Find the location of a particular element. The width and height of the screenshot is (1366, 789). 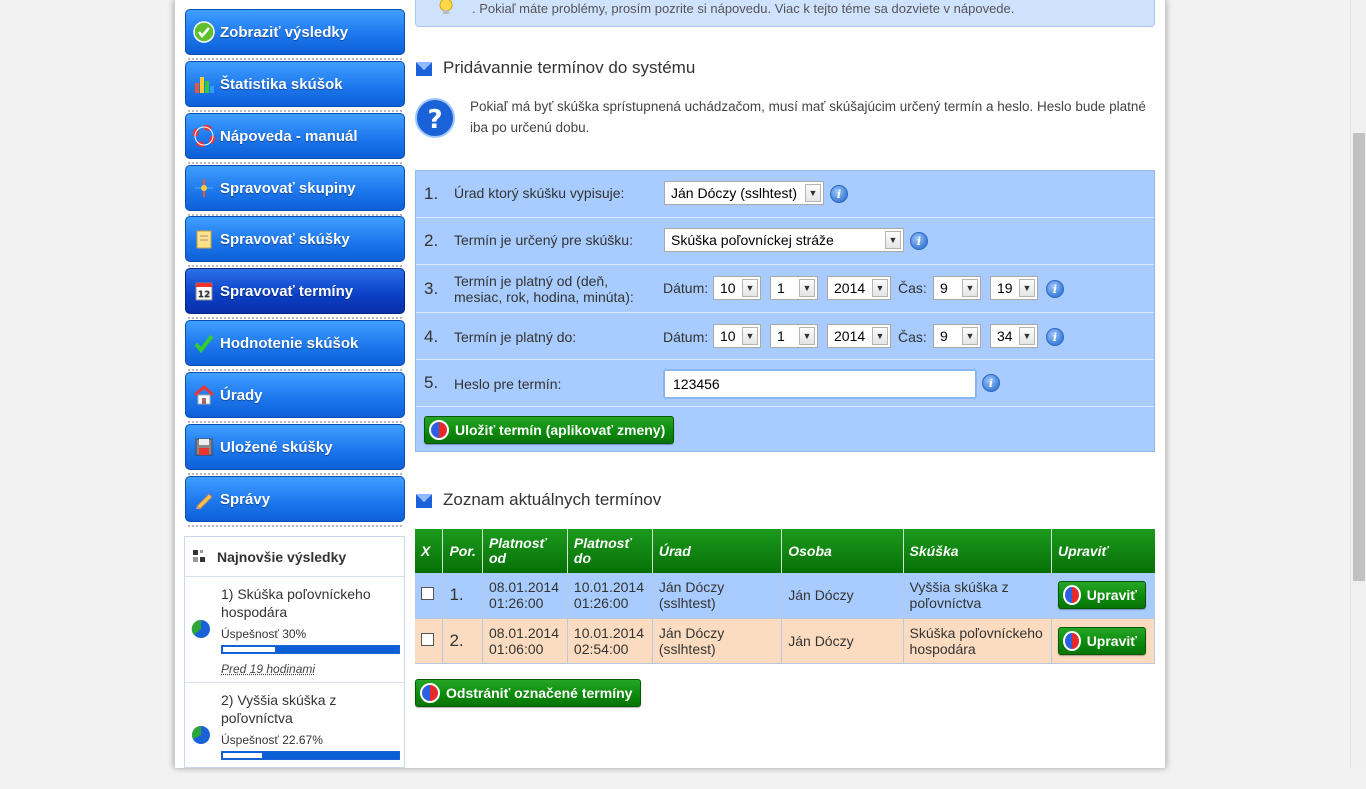

menu-offices: Úrady is located at coordinates (295, 395).